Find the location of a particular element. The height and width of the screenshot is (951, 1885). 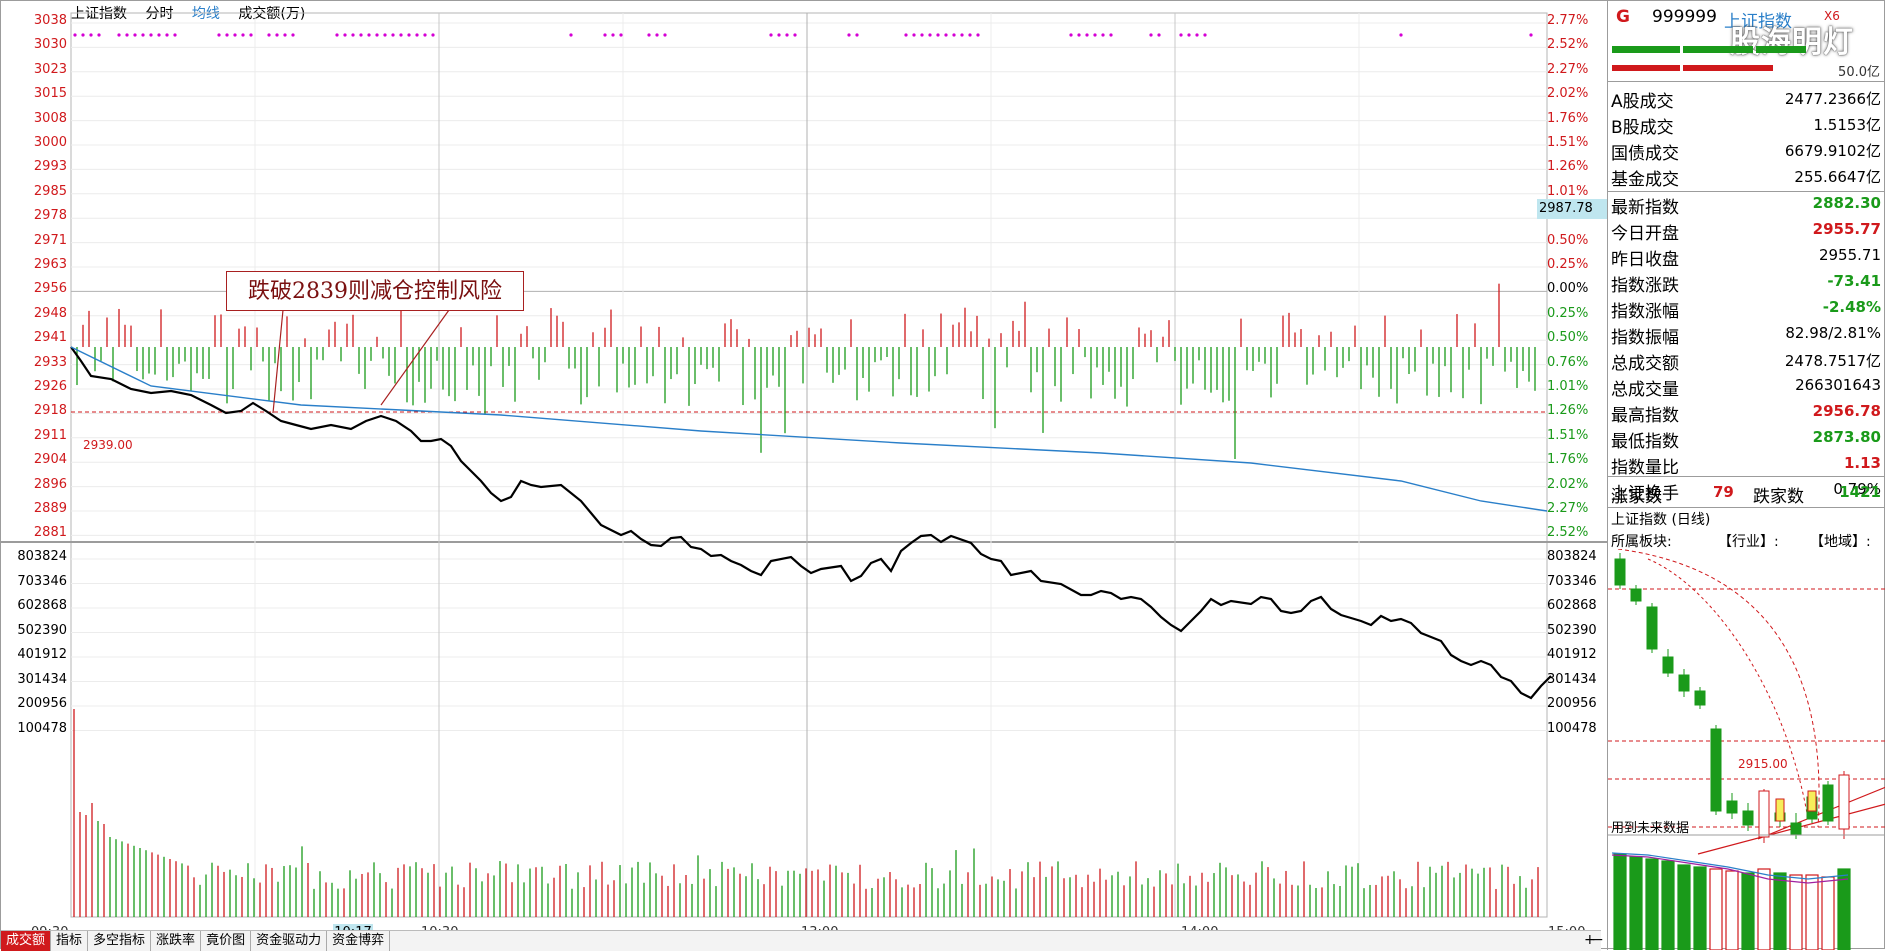

price-tick-label: 2881 is located at coordinates (50, 533).